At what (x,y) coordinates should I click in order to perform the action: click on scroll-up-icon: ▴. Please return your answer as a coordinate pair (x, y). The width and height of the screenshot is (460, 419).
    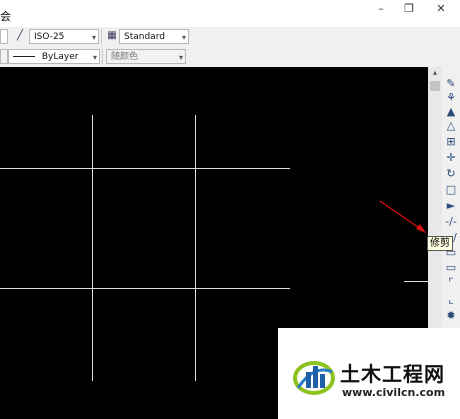
    Looking at the image, I should click on (435, 73).